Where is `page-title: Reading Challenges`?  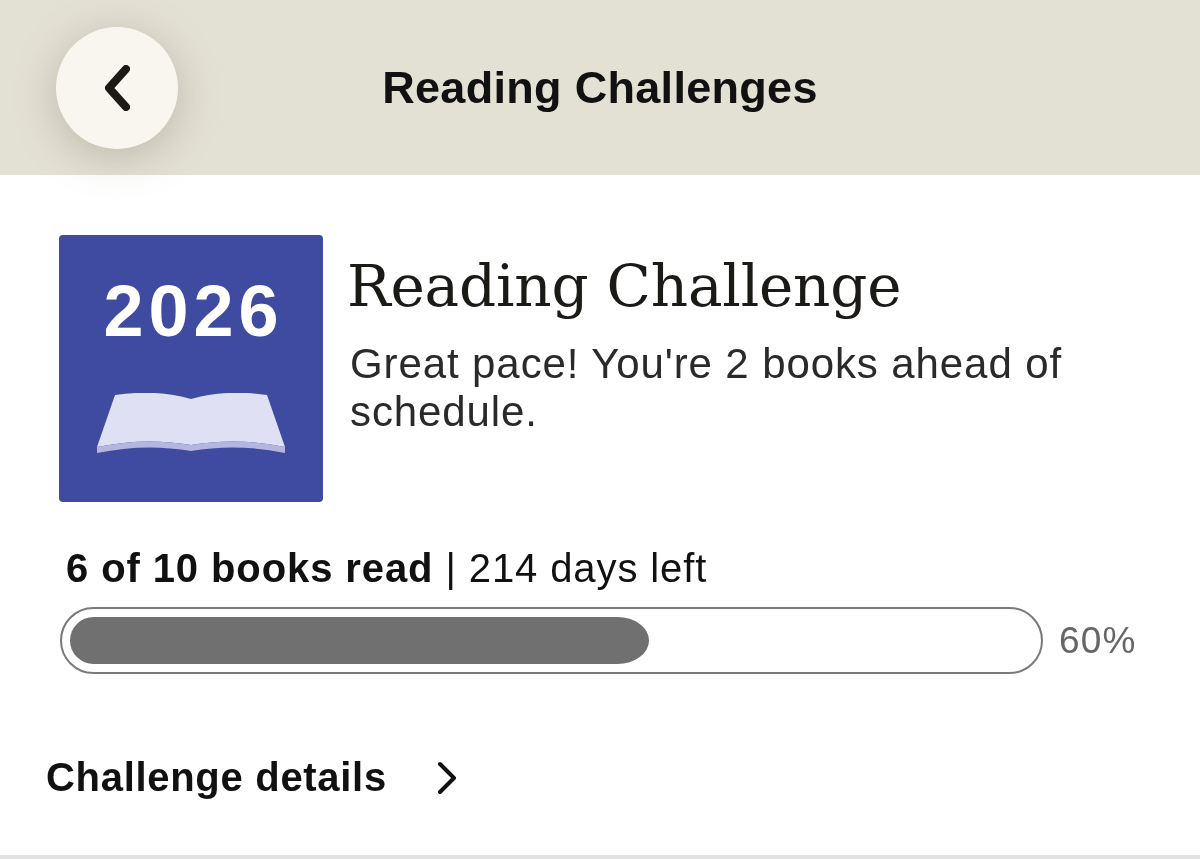 page-title: Reading Challenges is located at coordinates (600, 87).